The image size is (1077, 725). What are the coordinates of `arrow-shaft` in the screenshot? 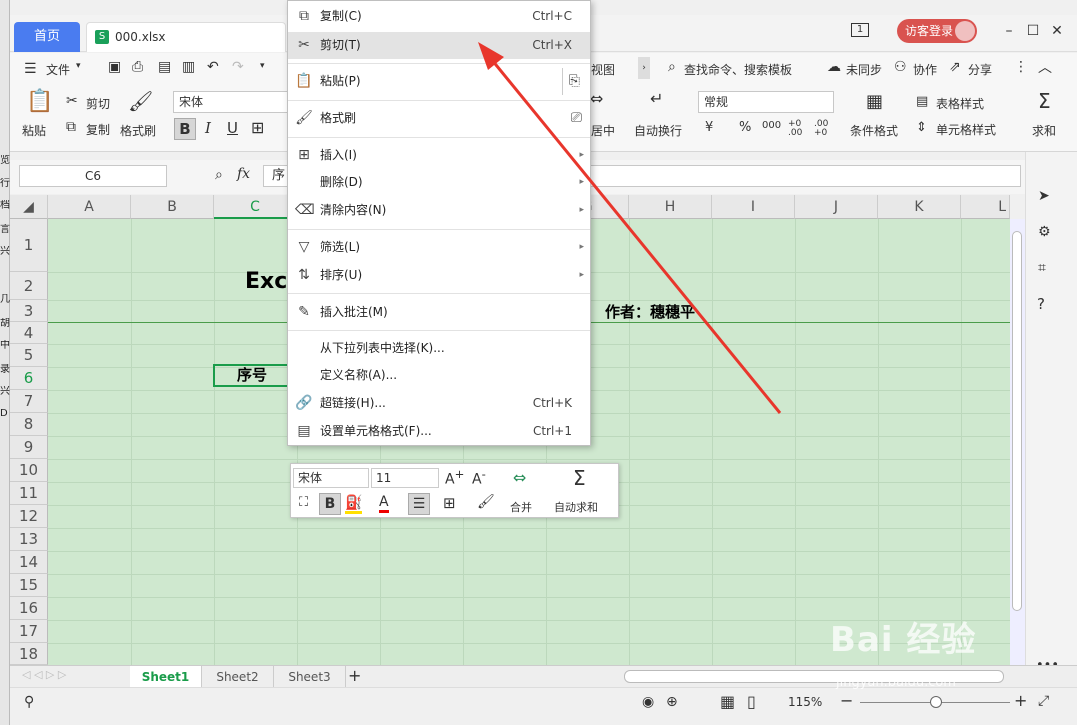 It's located at (636, 236).